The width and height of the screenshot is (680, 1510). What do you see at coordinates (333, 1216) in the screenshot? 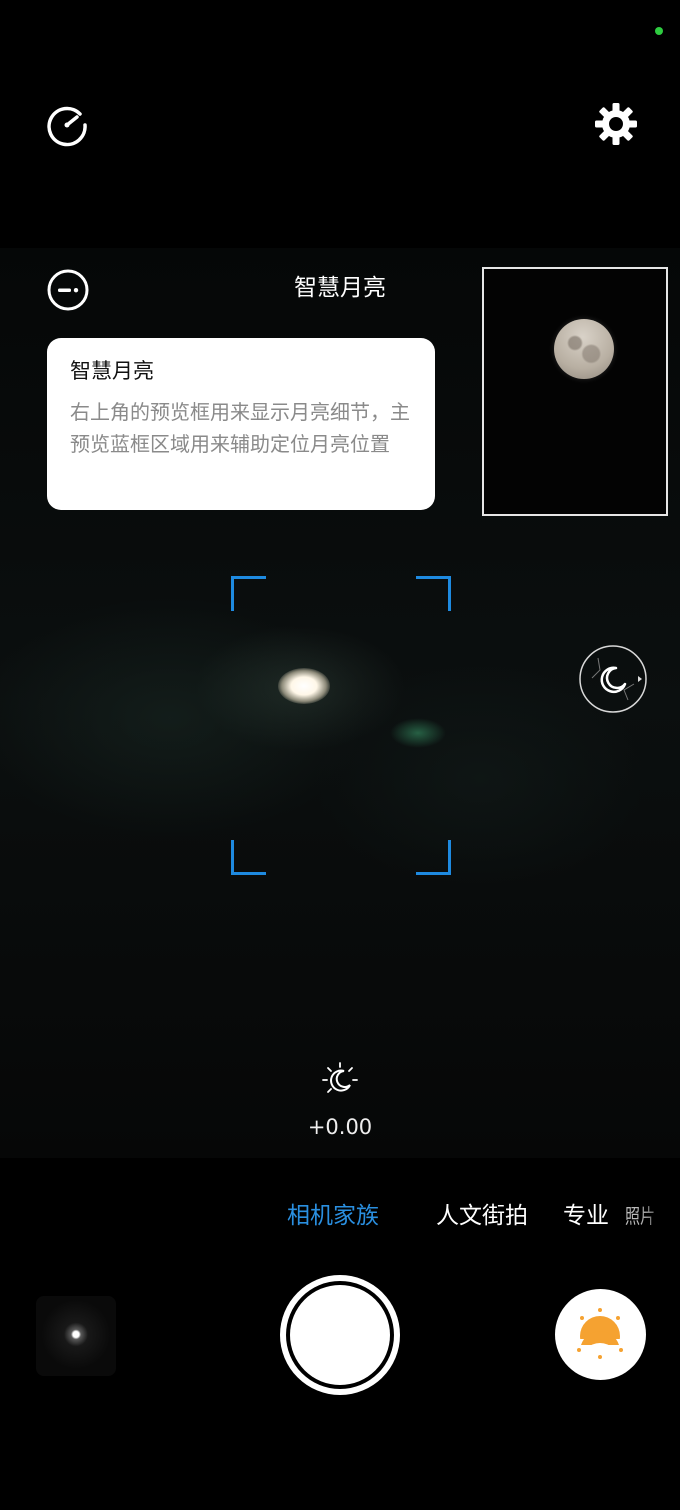
I see `mode-camera-family: 相机家族` at bounding box center [333, 1216].